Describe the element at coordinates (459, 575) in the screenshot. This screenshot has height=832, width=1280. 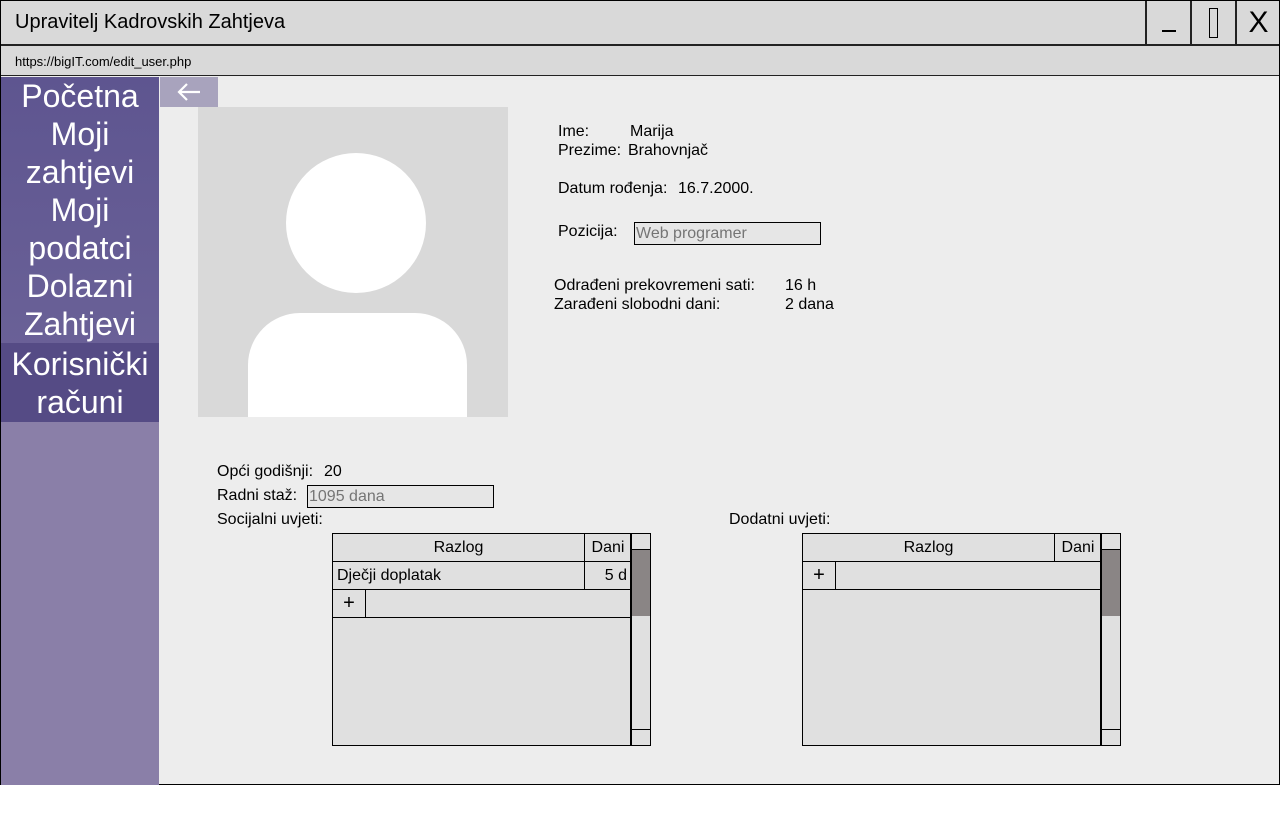
I see `reason-cell: Dječji doplatak` at that location.